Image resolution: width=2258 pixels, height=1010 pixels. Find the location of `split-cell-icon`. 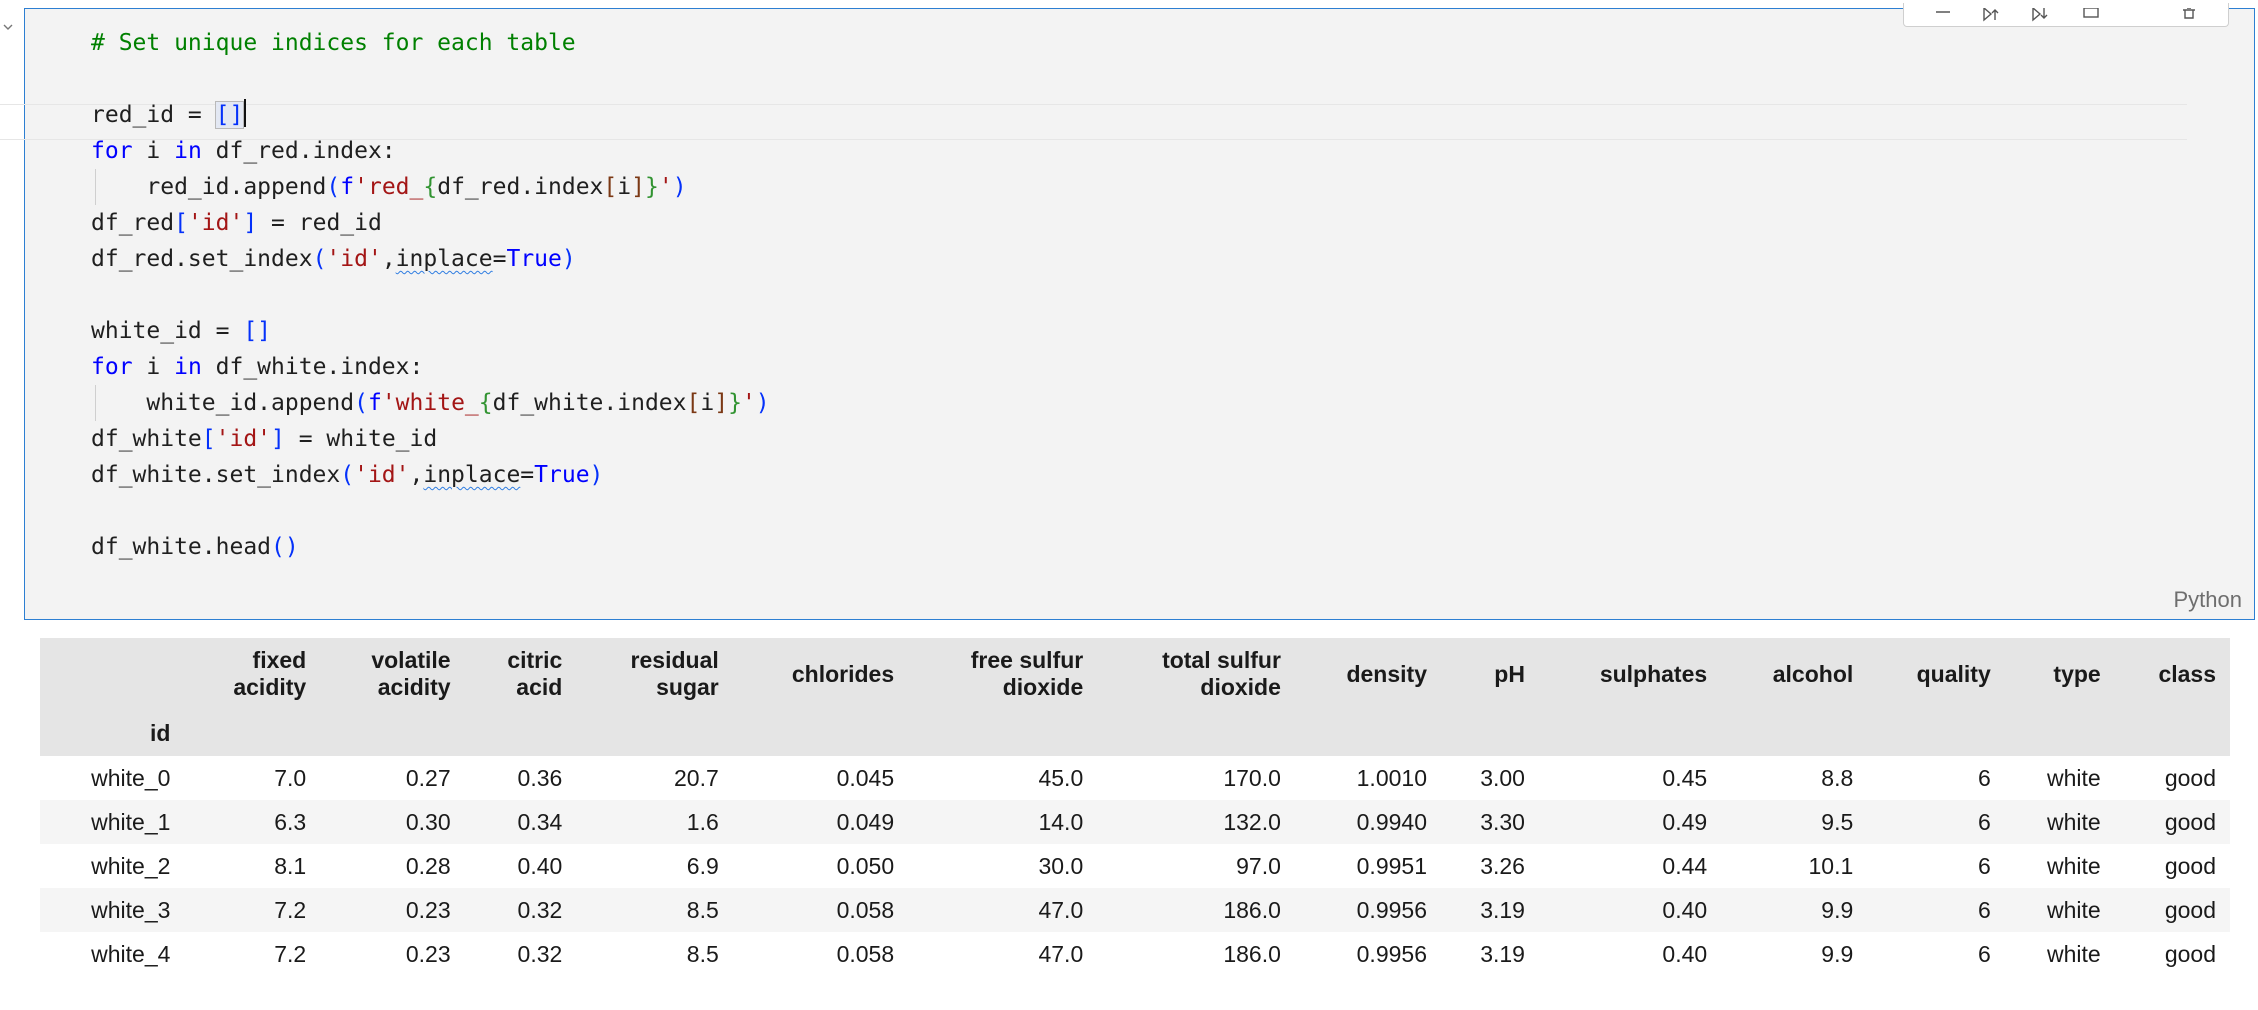

split-cell-icon is located at coordinates (1943, 15).